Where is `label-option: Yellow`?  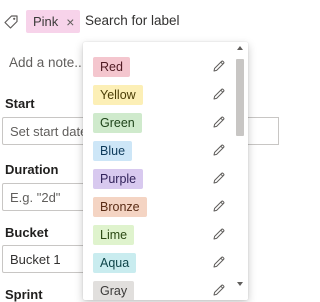
label-option: Yellow is located at coordinates (158, 95).